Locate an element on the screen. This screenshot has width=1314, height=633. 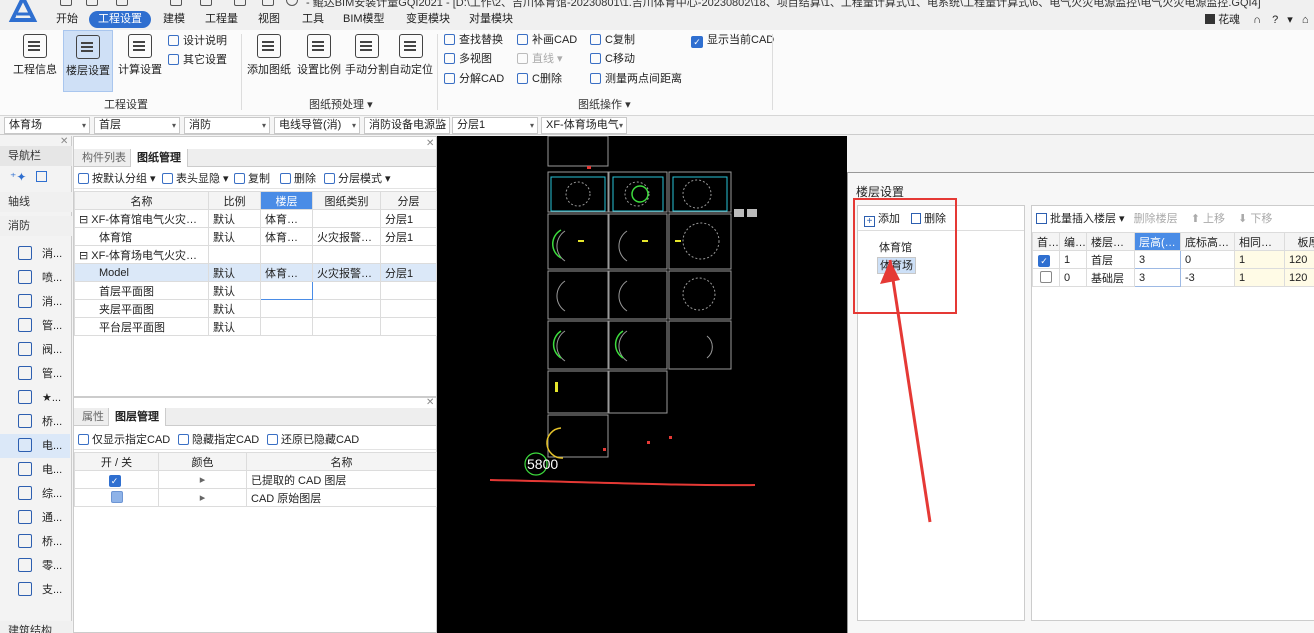
nav-section-axis: 轴线 is located at coordinates (36, 202).